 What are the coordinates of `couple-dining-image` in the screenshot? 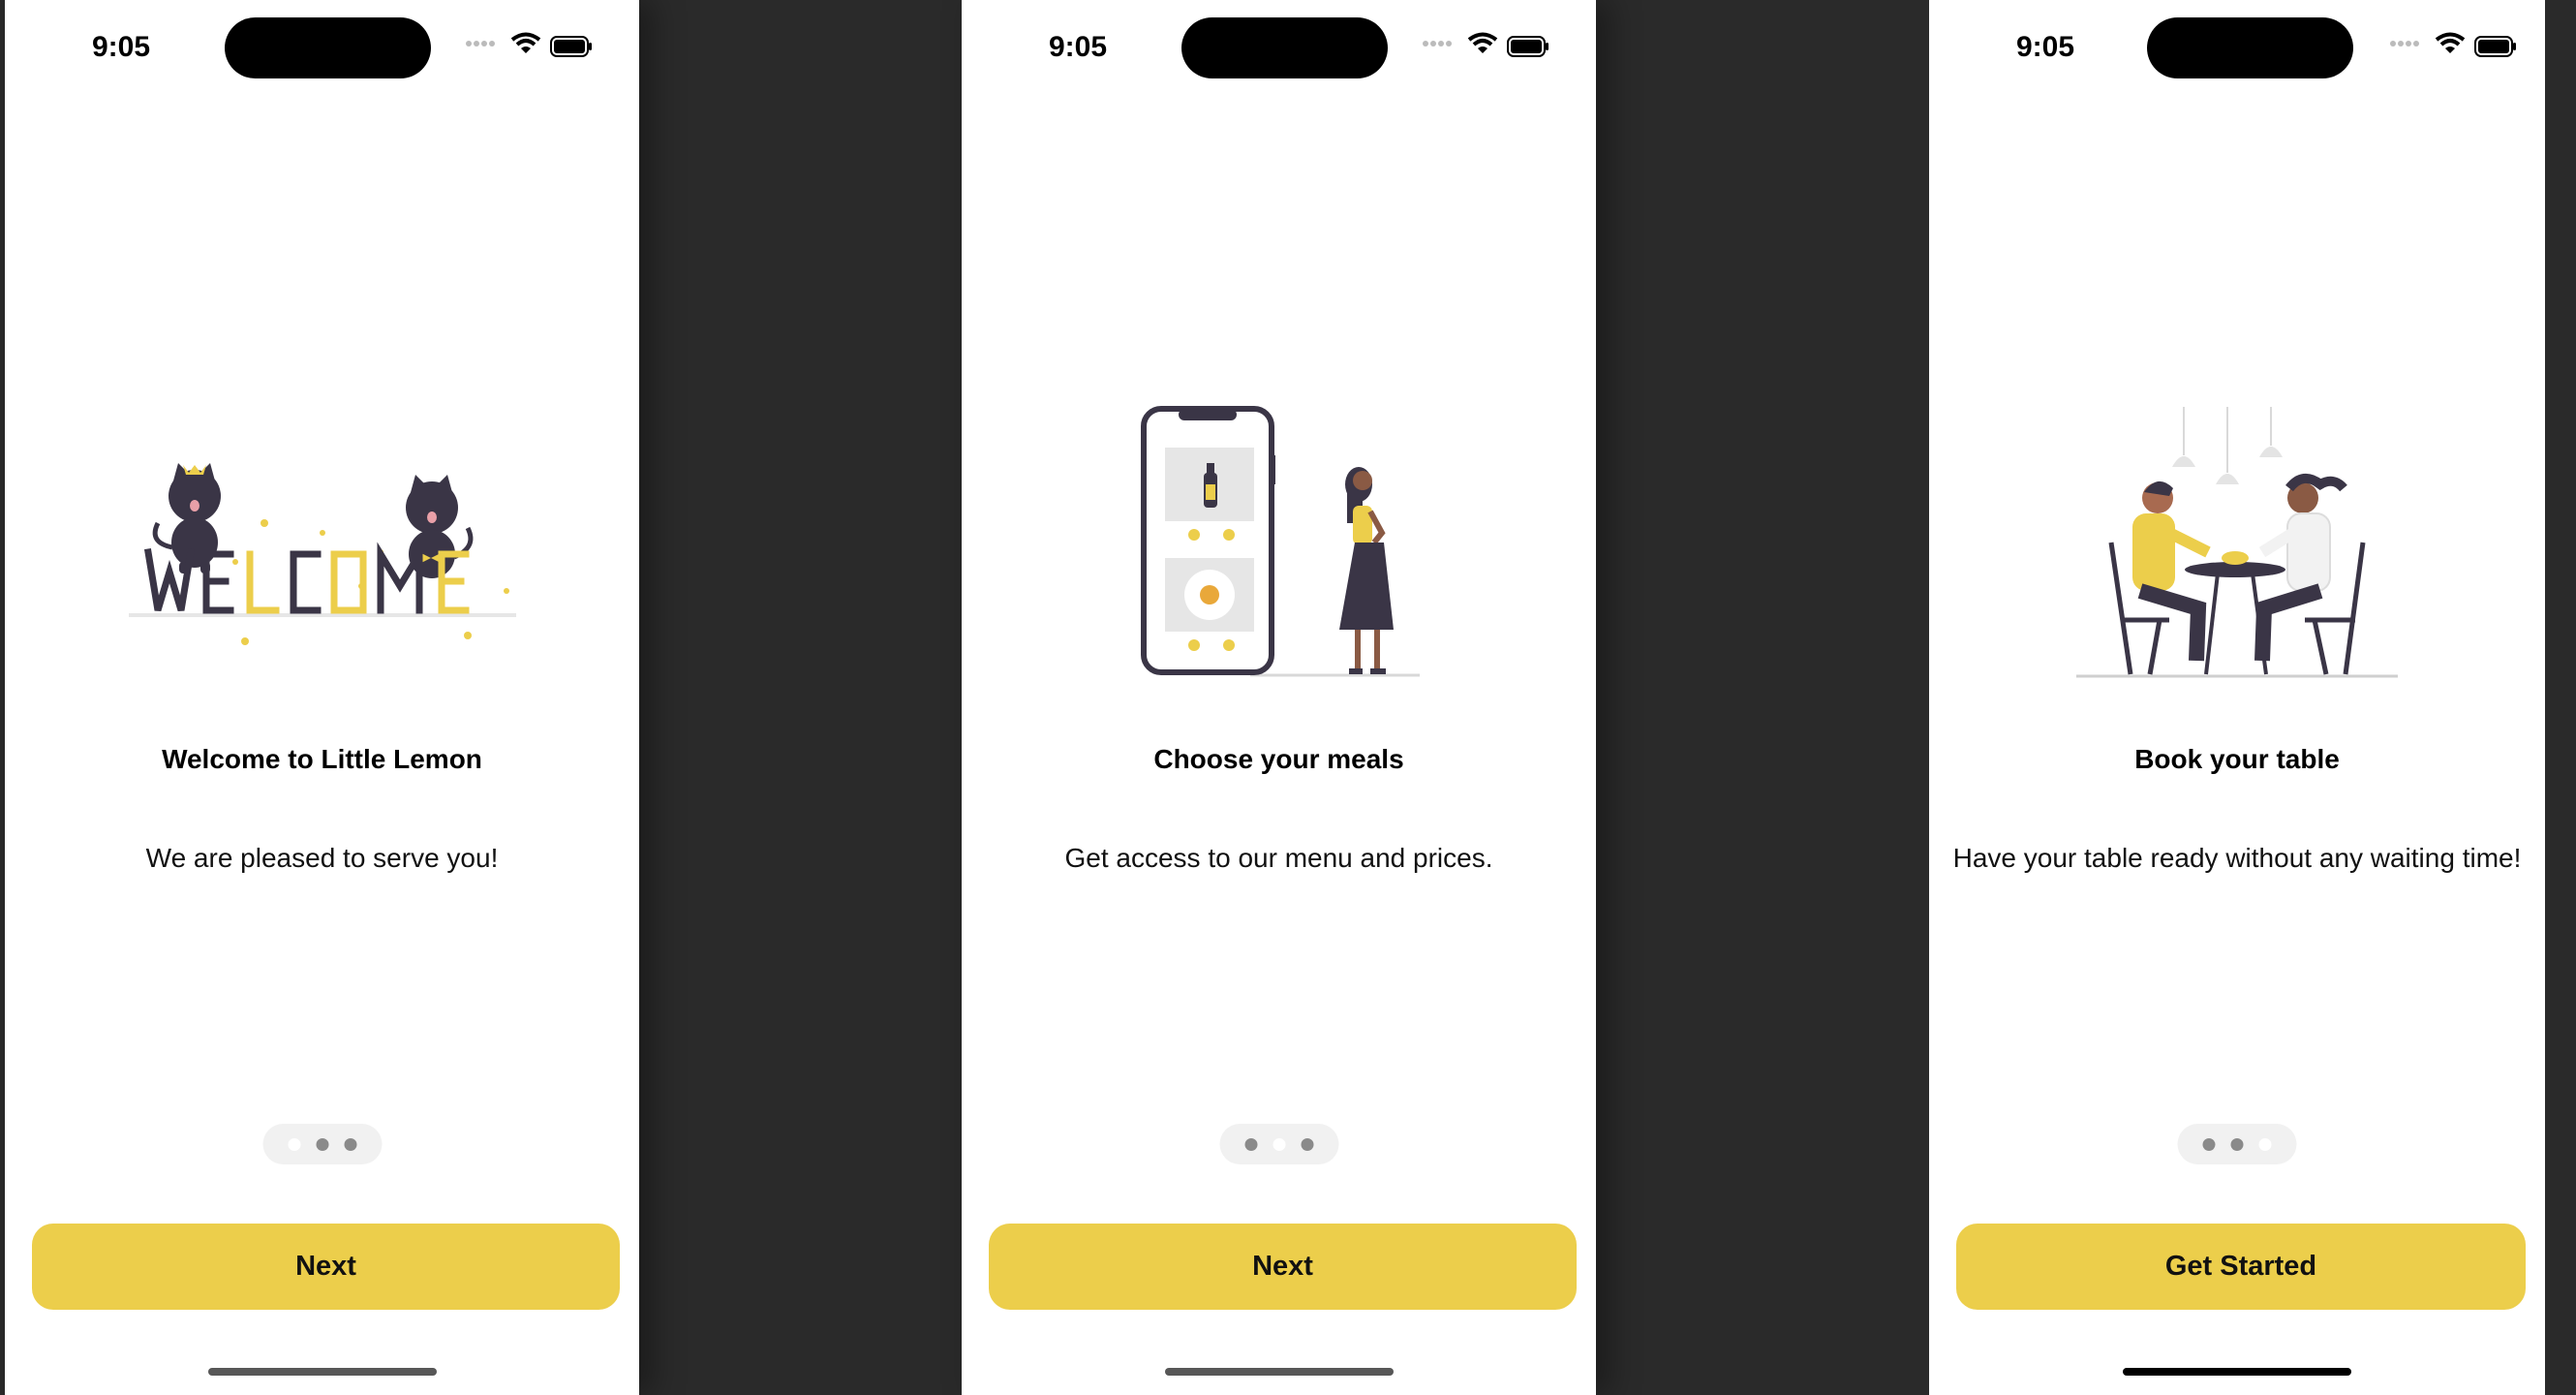 It's located at (2237, 542).